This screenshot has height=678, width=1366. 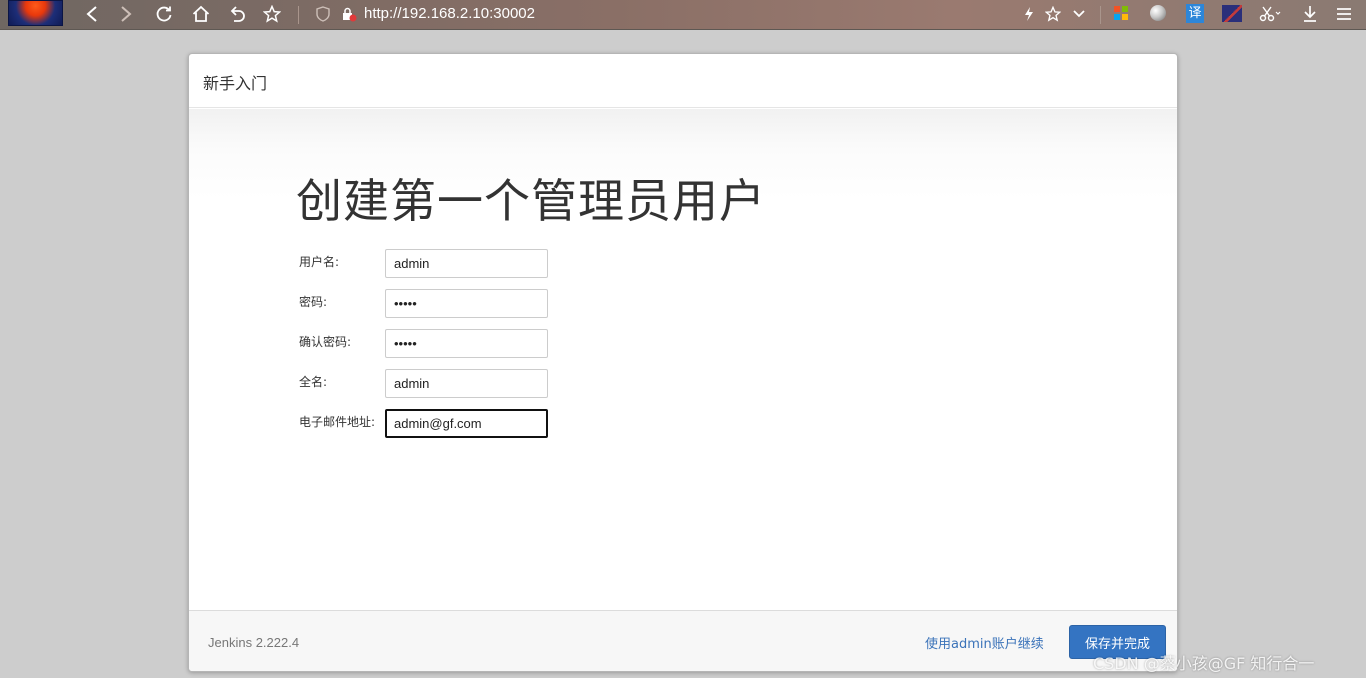 What do you see at coordinates (237, 14) in the screenshot?
I see `undo-icon` at bounding box center [237, 14].